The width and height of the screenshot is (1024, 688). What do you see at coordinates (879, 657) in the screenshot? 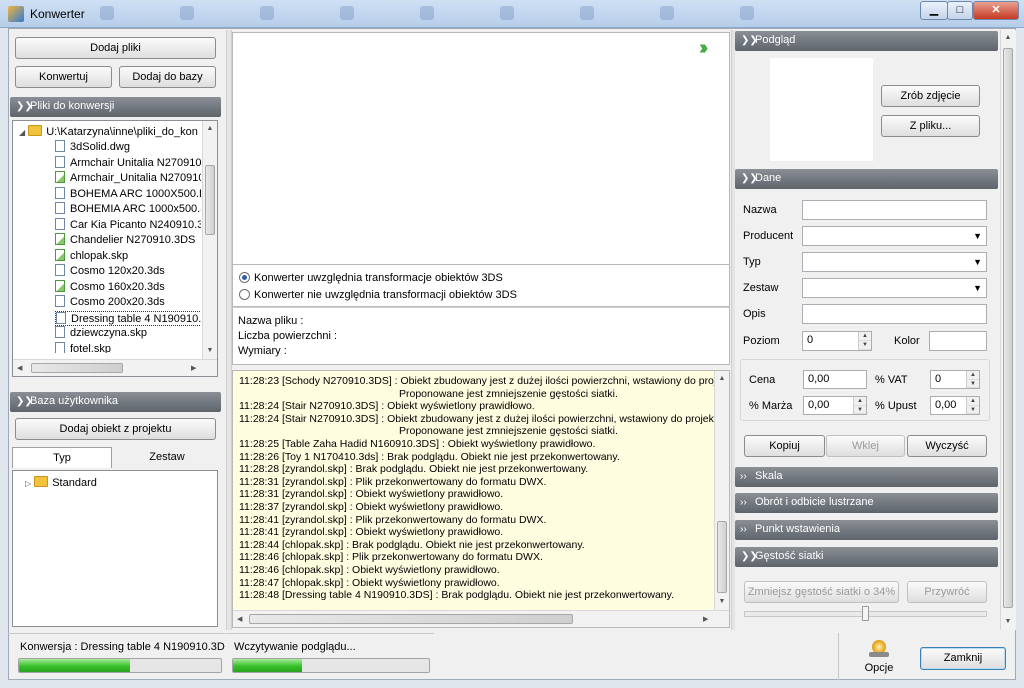
I see `options-button: Opcje` at bounding box center [879, 657].